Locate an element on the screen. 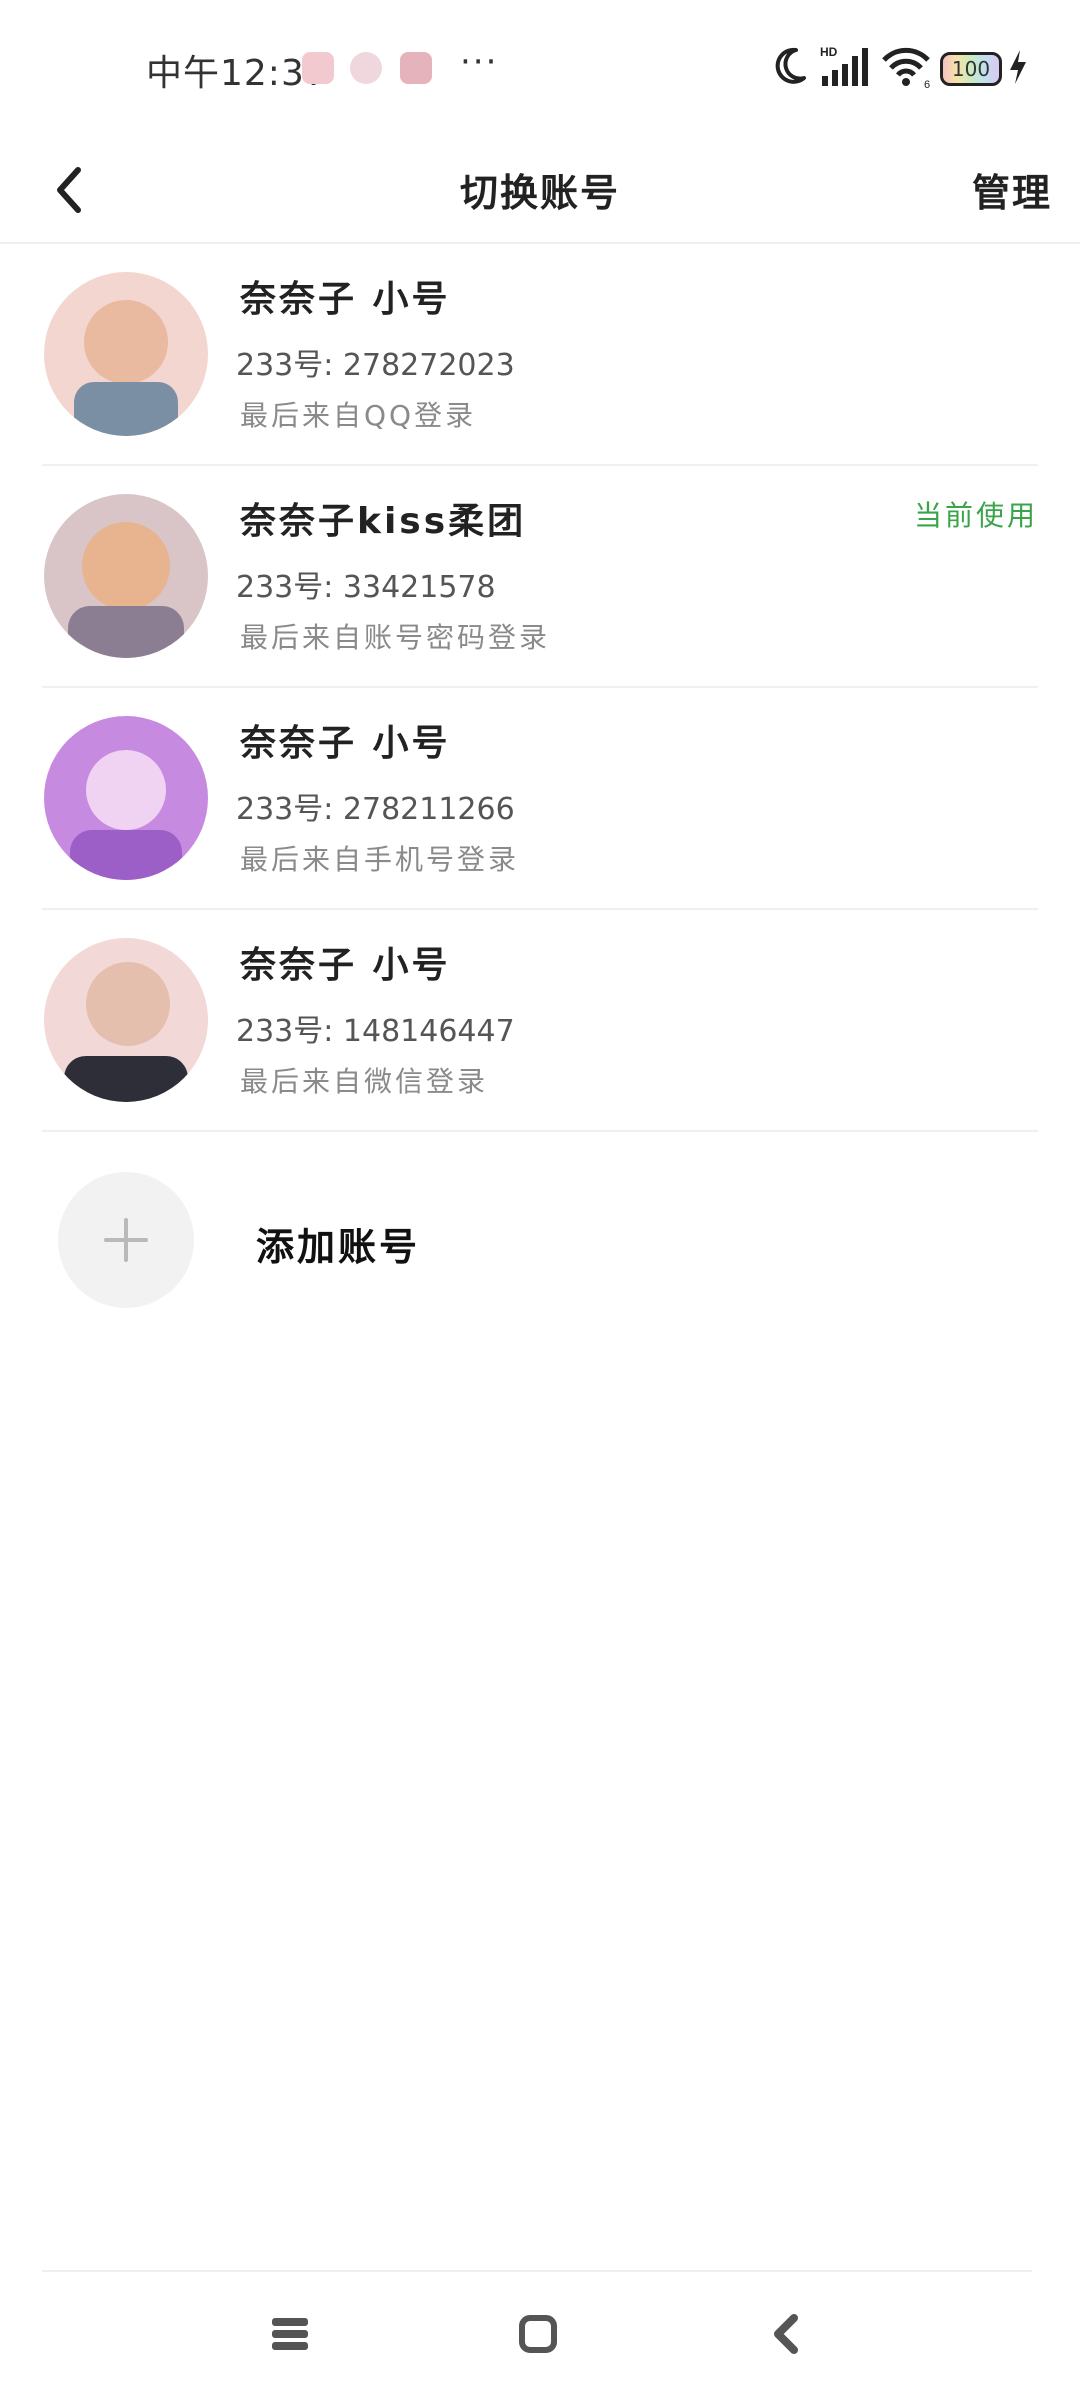 The image size is (1080, 2400). account-id: 233号: 148146447 is located at coordinates (375, 1031).